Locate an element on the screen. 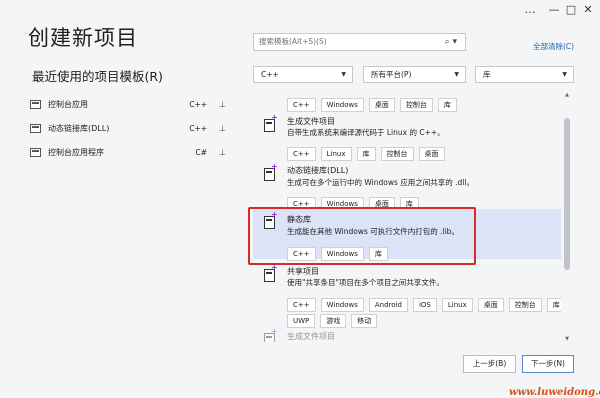 This screenshot has width=600, height=398. template-description: 自带生成系统来编译源代码于 Linux 的 C++。 is located at coordinates (366, 132).